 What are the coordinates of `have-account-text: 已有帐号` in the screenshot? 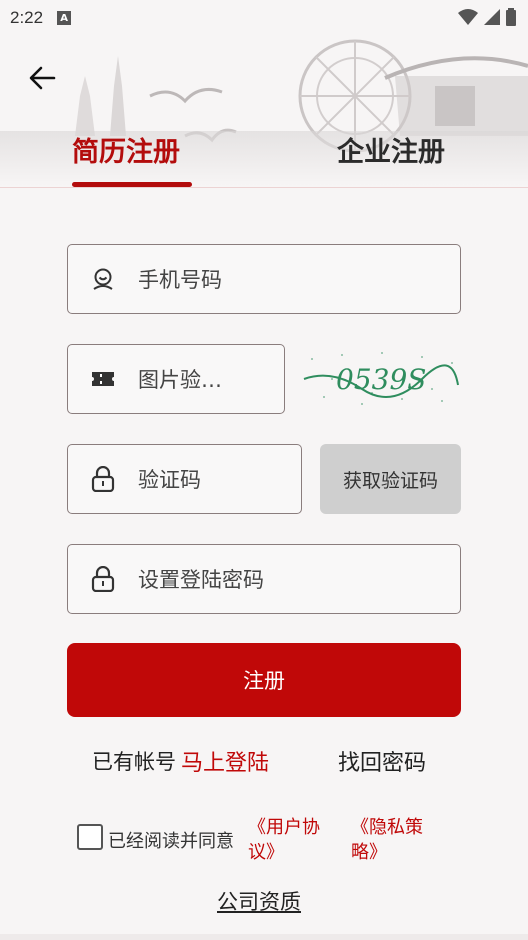 It's located at (134, 762).